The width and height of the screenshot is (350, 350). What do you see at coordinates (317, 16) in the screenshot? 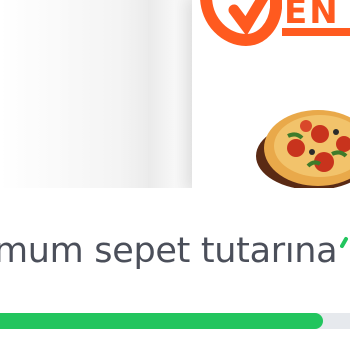
I see `promo-logo-text: EN S` at bounding box center [317, 16].